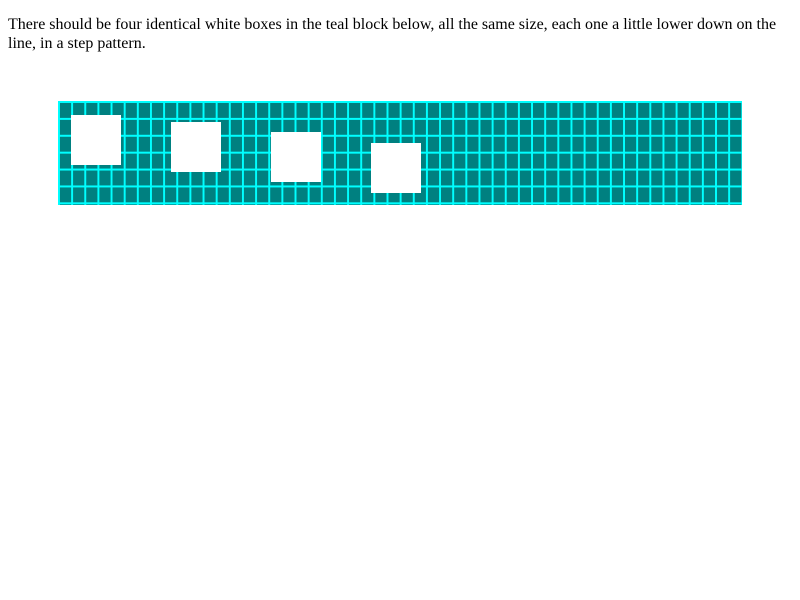  I want to click on teal-grid-block, so click(400, 153).